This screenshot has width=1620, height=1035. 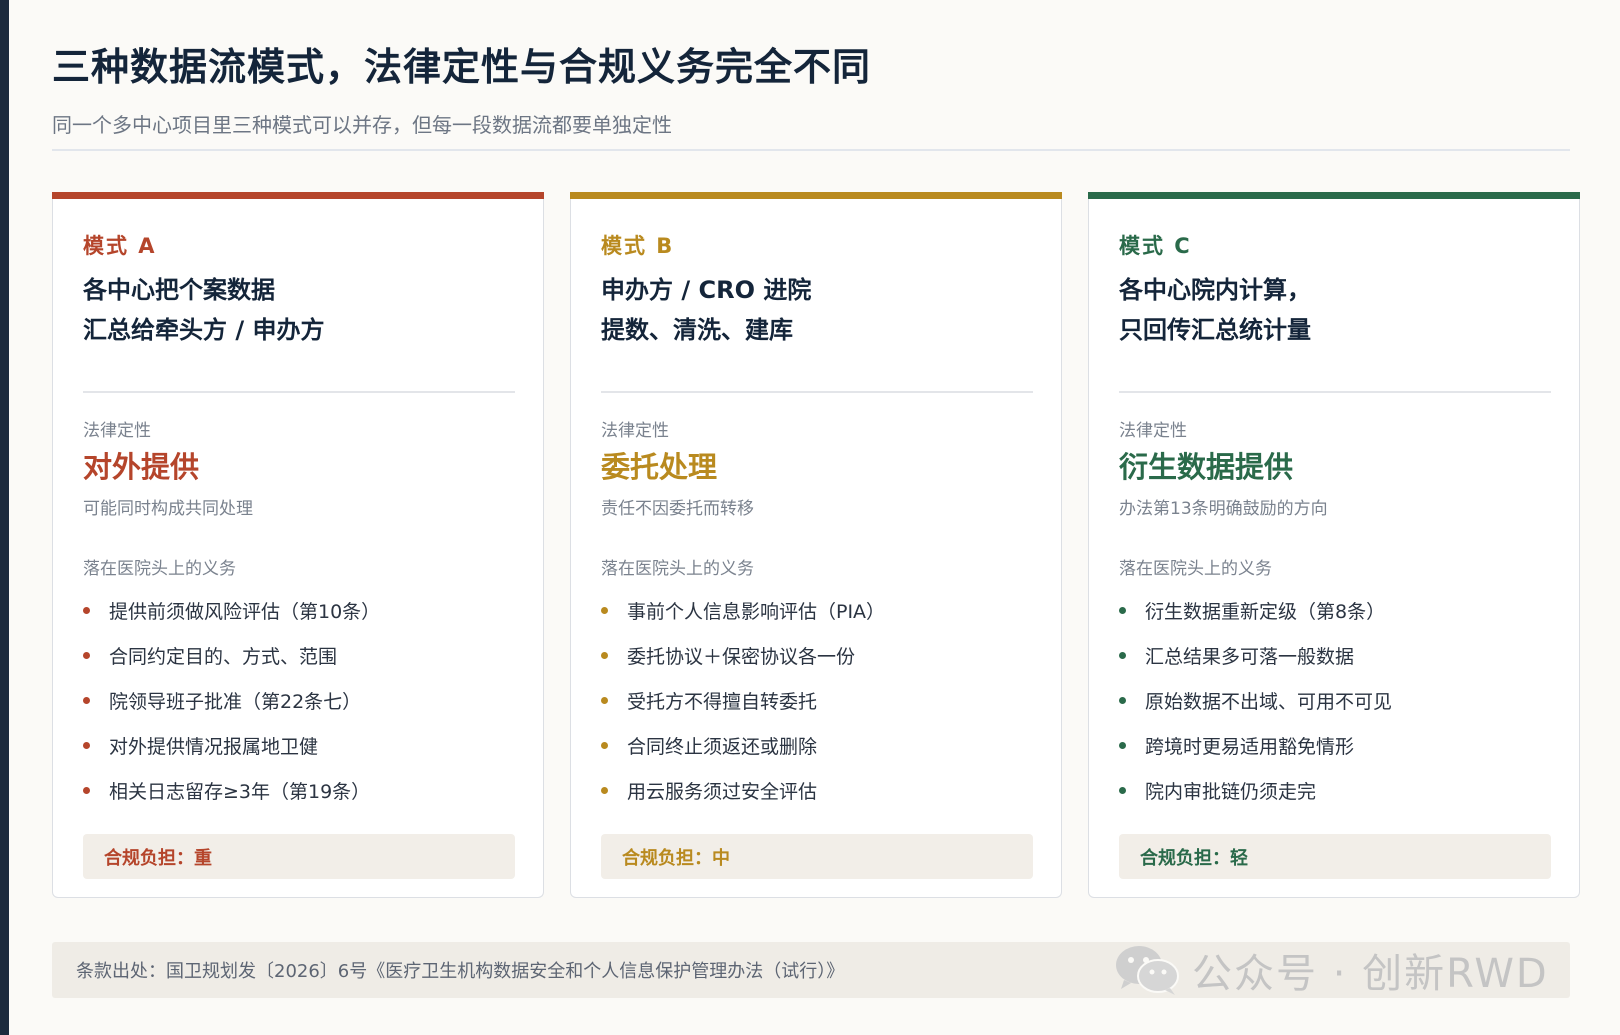 I want to click on watermark: 公众号 · 创新RWD, so click(x=1331, y=970).